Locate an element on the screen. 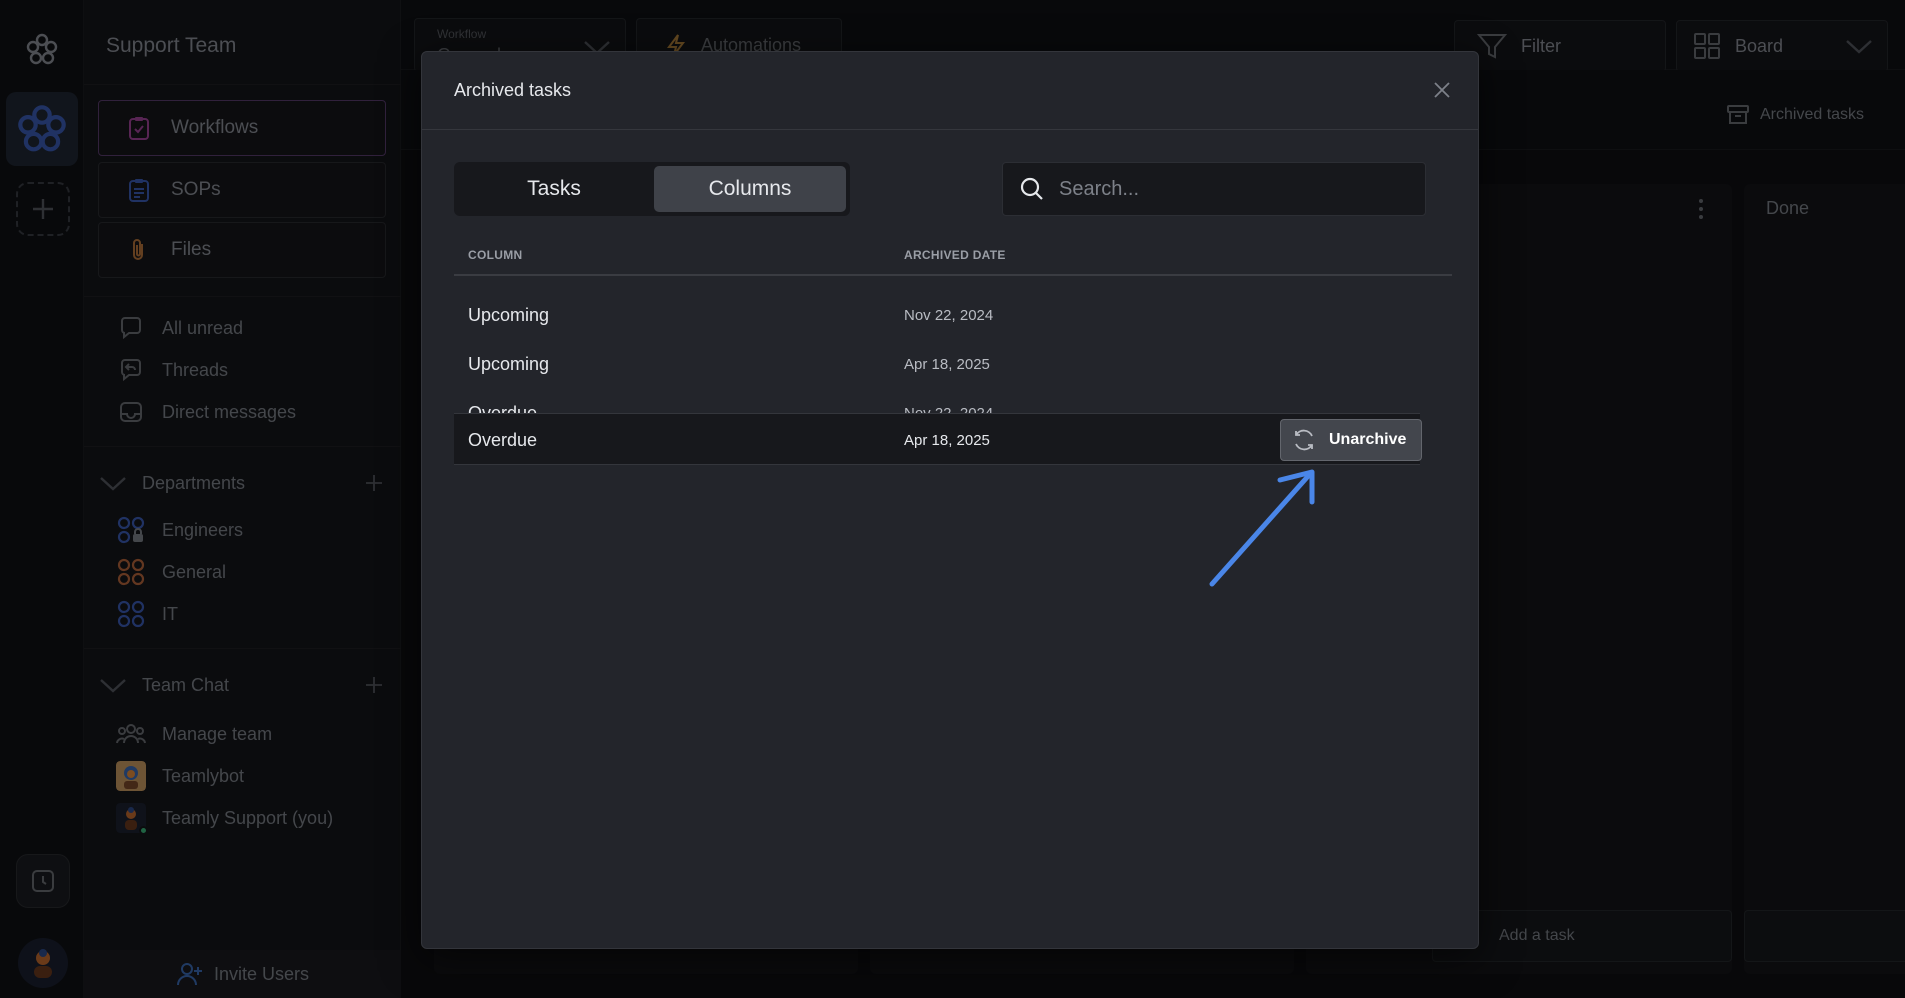  search-field is located at coordinates (1214, 189).